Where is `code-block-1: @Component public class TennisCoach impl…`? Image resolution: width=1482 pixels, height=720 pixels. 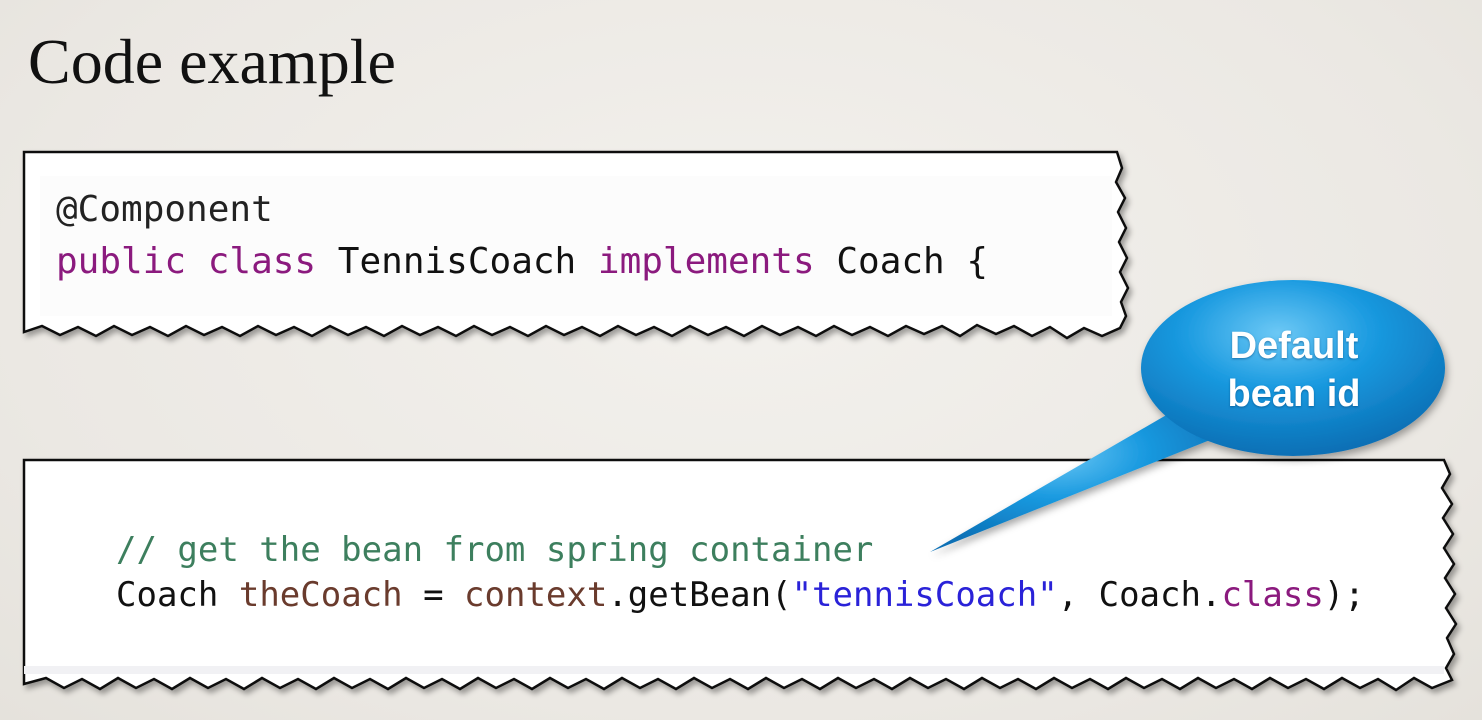
code-block-1: @Component public class TennisCoach impl… is located at coordinates (522, 236).